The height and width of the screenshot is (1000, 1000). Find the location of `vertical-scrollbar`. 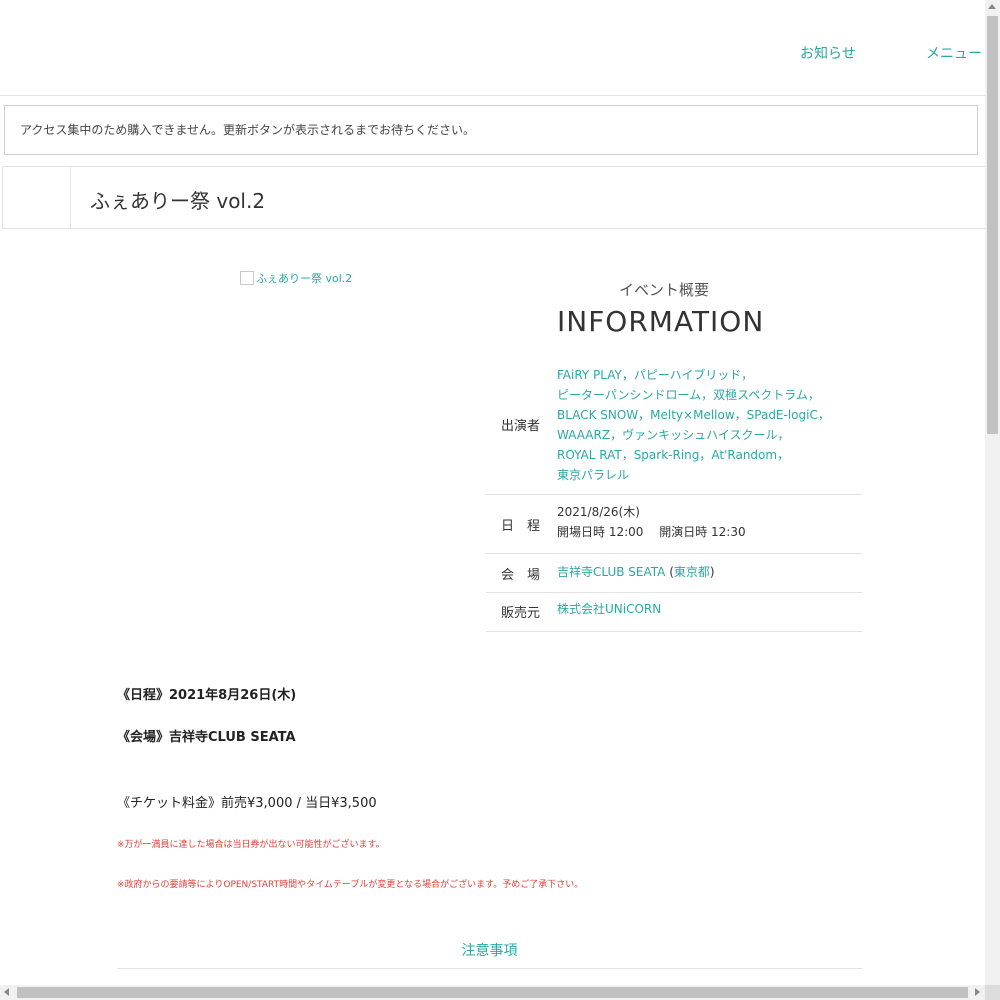

vertical-scrollbar is located at coordinates (992, 492).